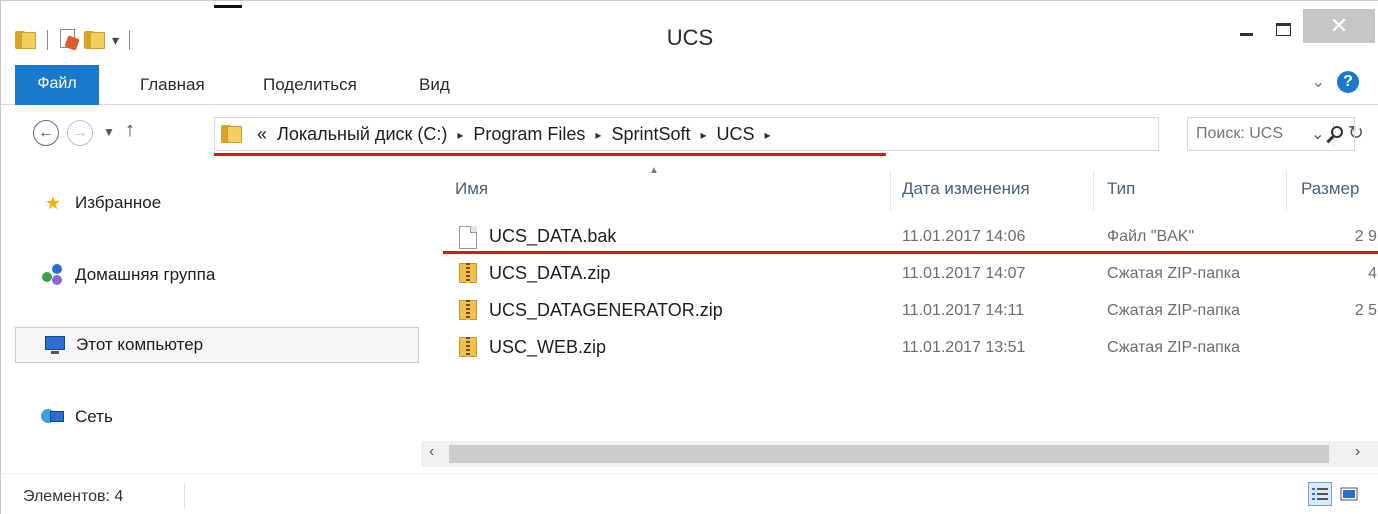  Describe the element at coordinates (1372, 273) in the screenshot. I see `file-size: 4` at that location.